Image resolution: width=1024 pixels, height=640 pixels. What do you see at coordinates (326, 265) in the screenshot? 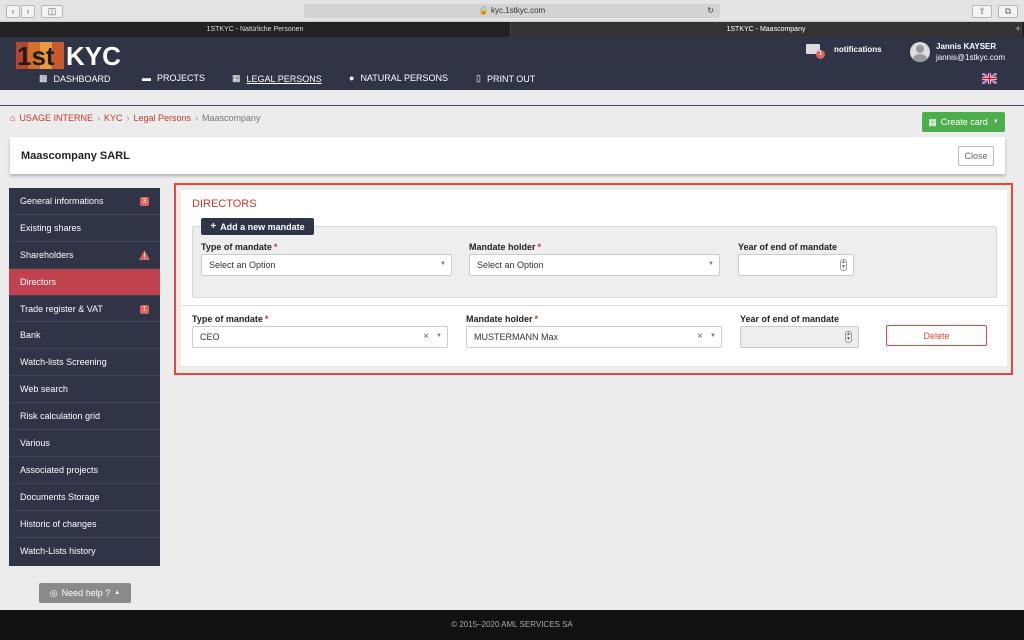
I see `type-of-mandate-select: Select an Option ▼` at bounding box center [326, 265].